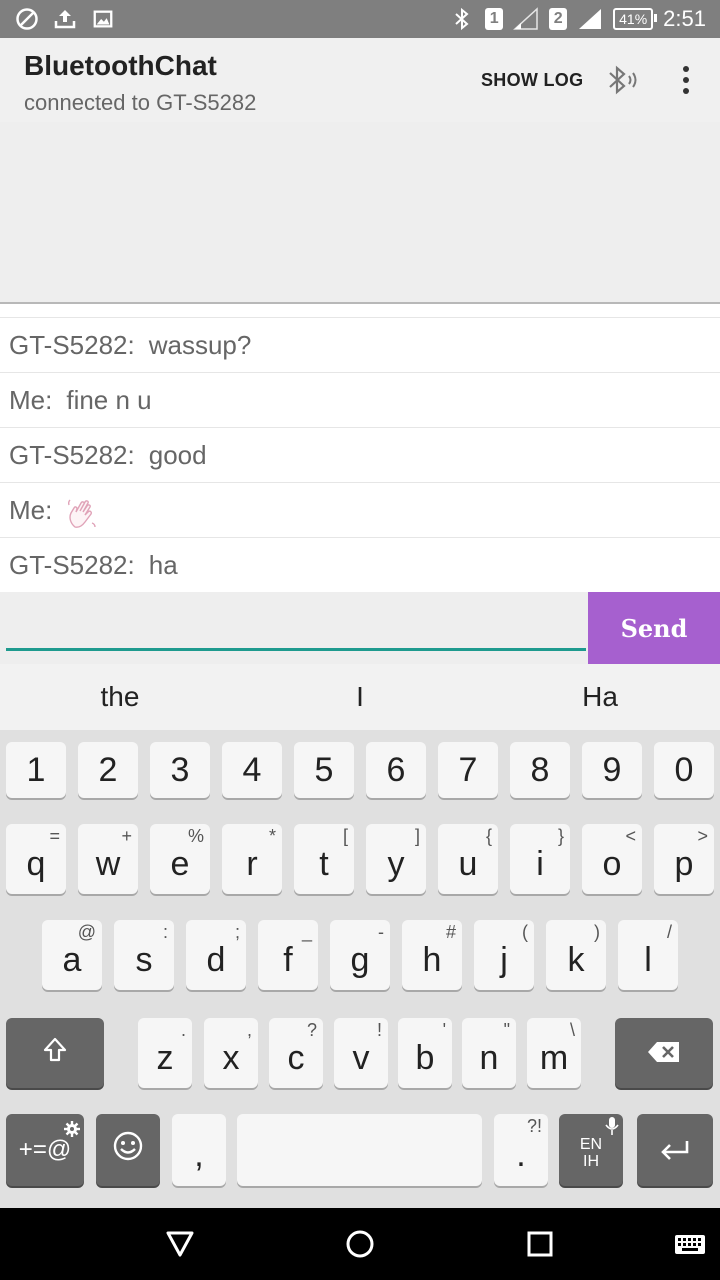  I want to click on suggestion-item: Ha, so click(600, 697).